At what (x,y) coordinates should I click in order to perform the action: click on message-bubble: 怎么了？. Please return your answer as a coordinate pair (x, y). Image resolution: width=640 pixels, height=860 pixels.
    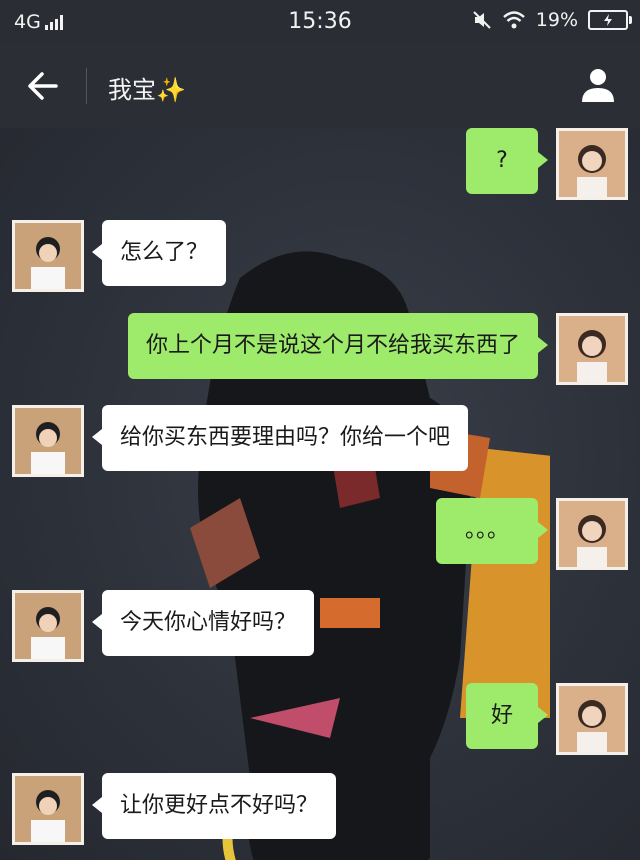
    Looking at the image, I should click on (159, 253).